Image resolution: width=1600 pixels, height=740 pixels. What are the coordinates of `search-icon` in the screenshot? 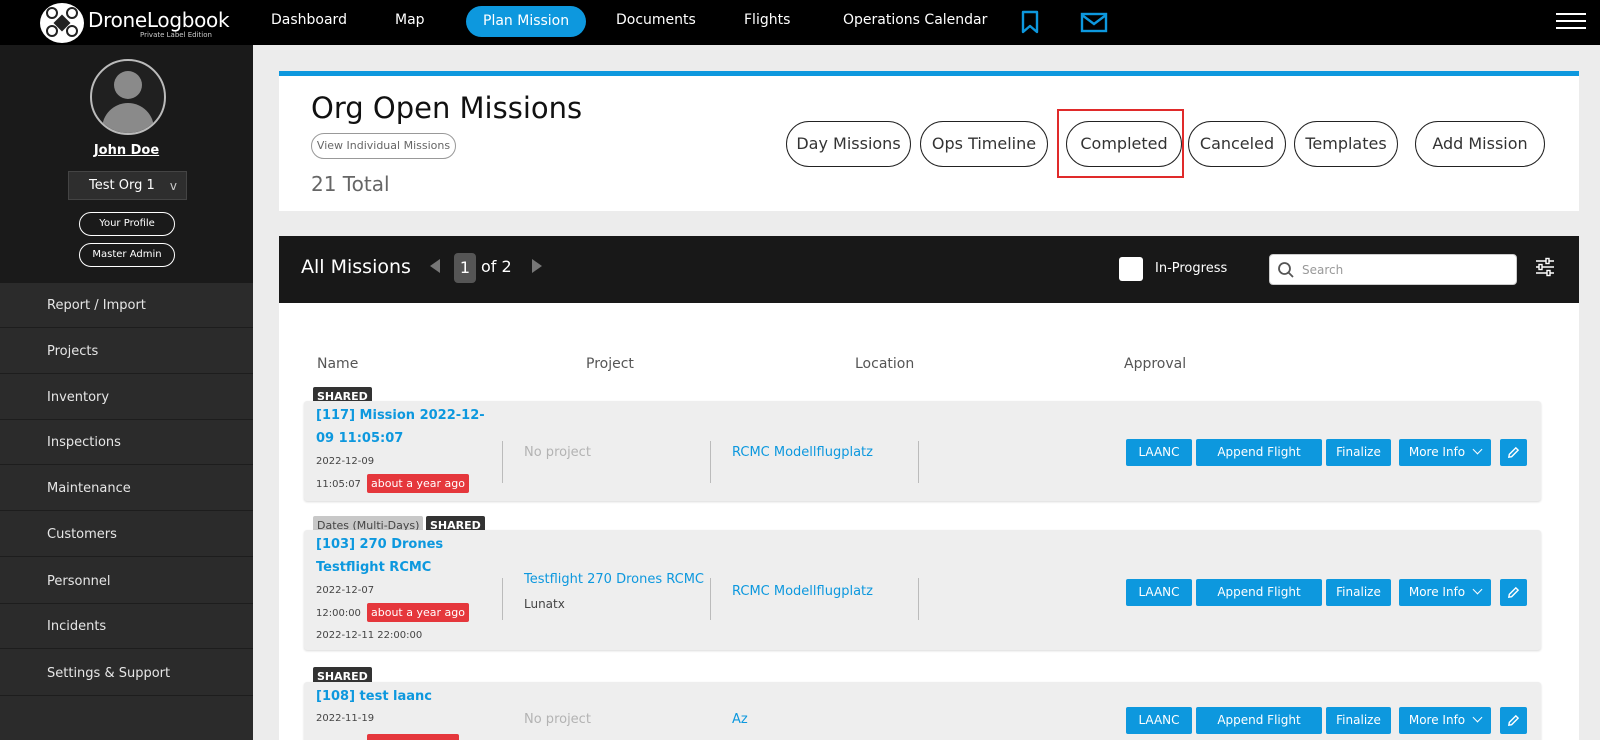 It's located at (1286, 270).